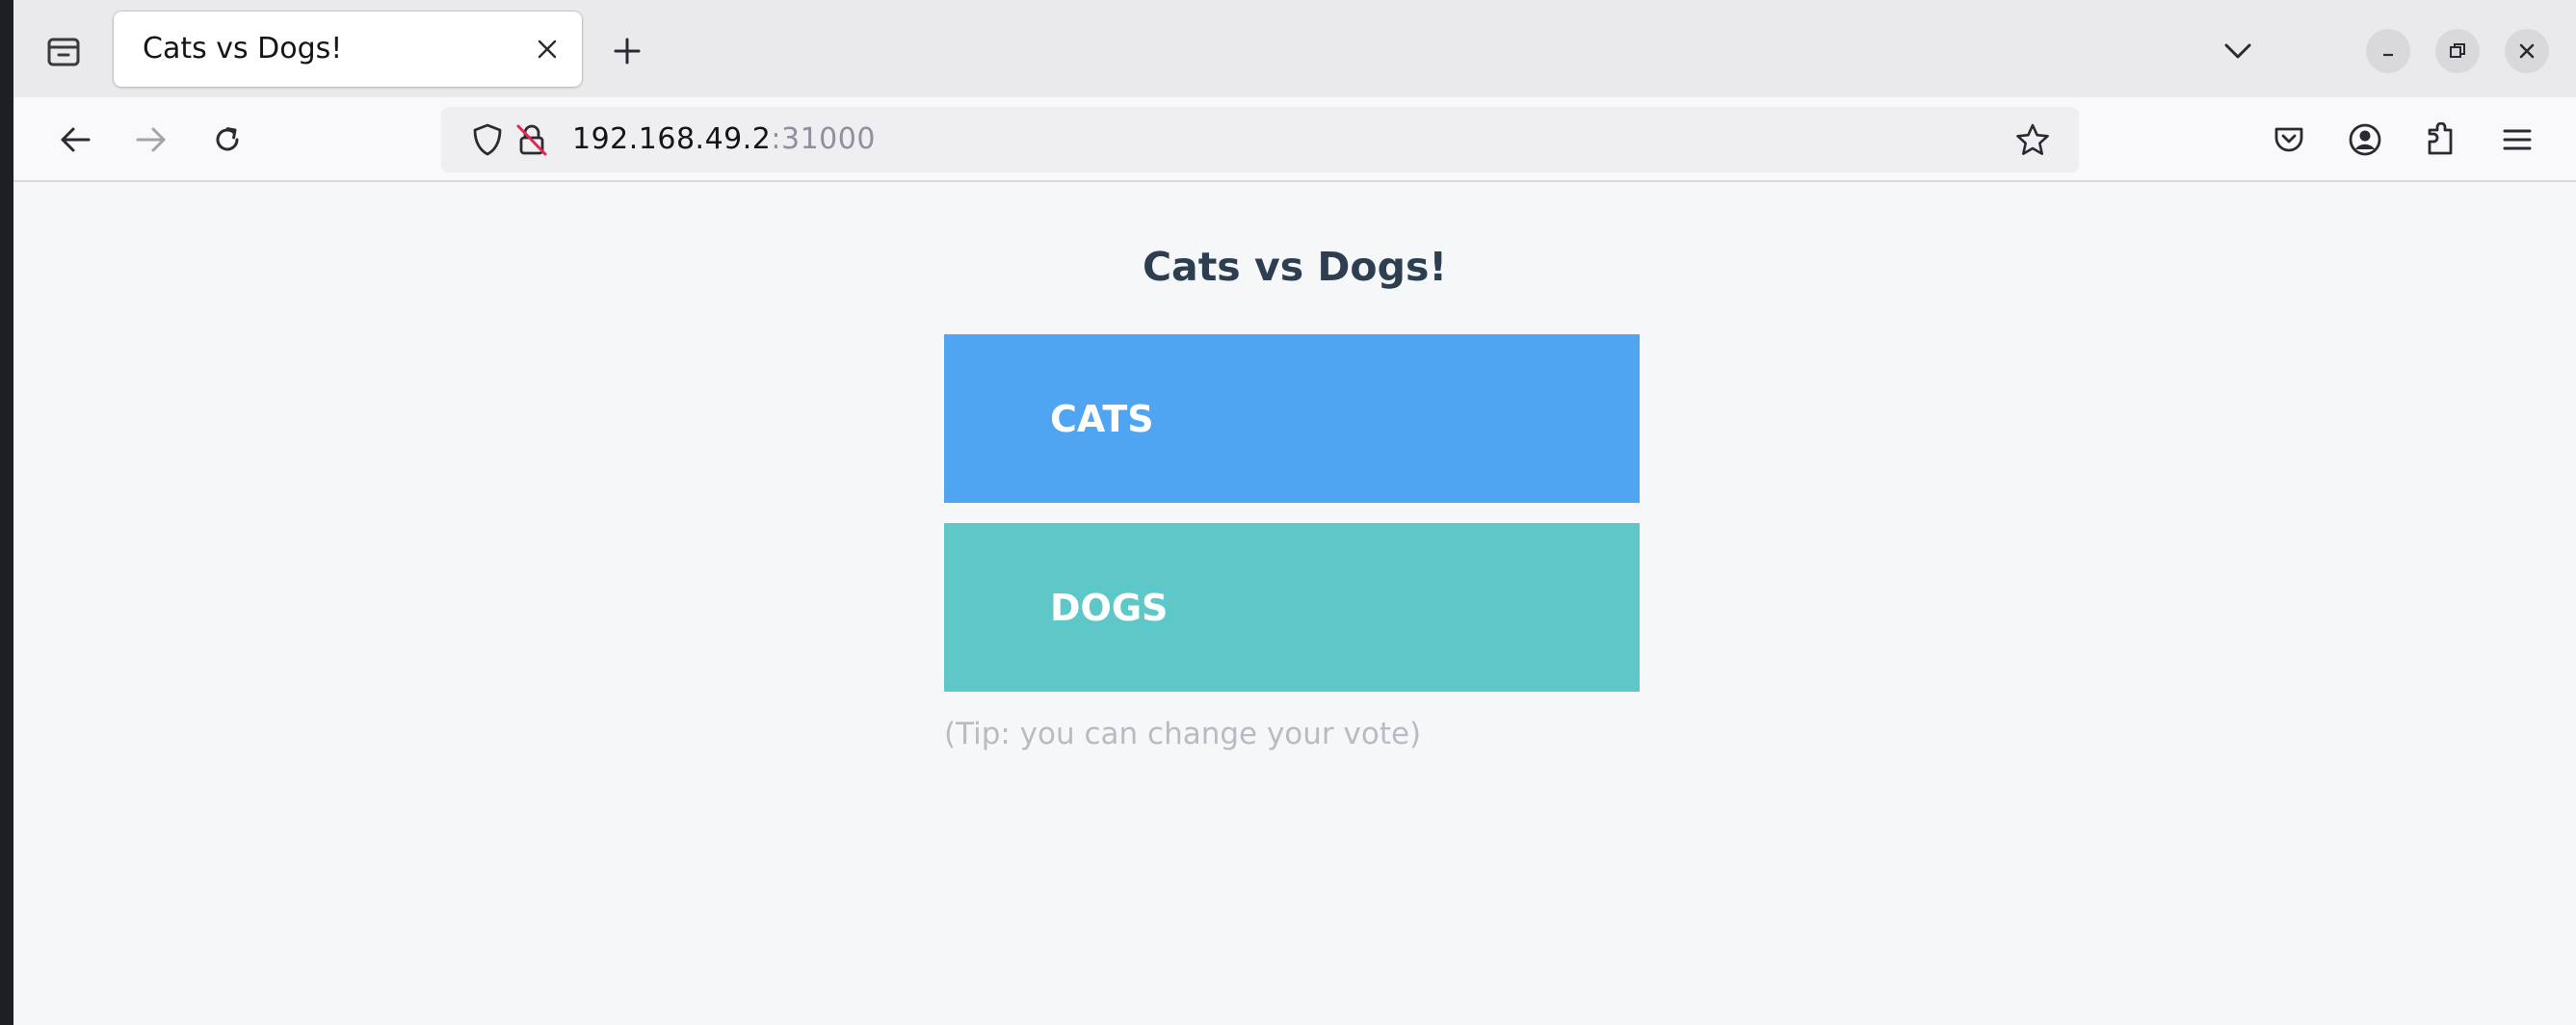 This screenshot has width=2576, height=1025. I want to click on url-text: 192.168.49.2:31000, so click(724, 139).